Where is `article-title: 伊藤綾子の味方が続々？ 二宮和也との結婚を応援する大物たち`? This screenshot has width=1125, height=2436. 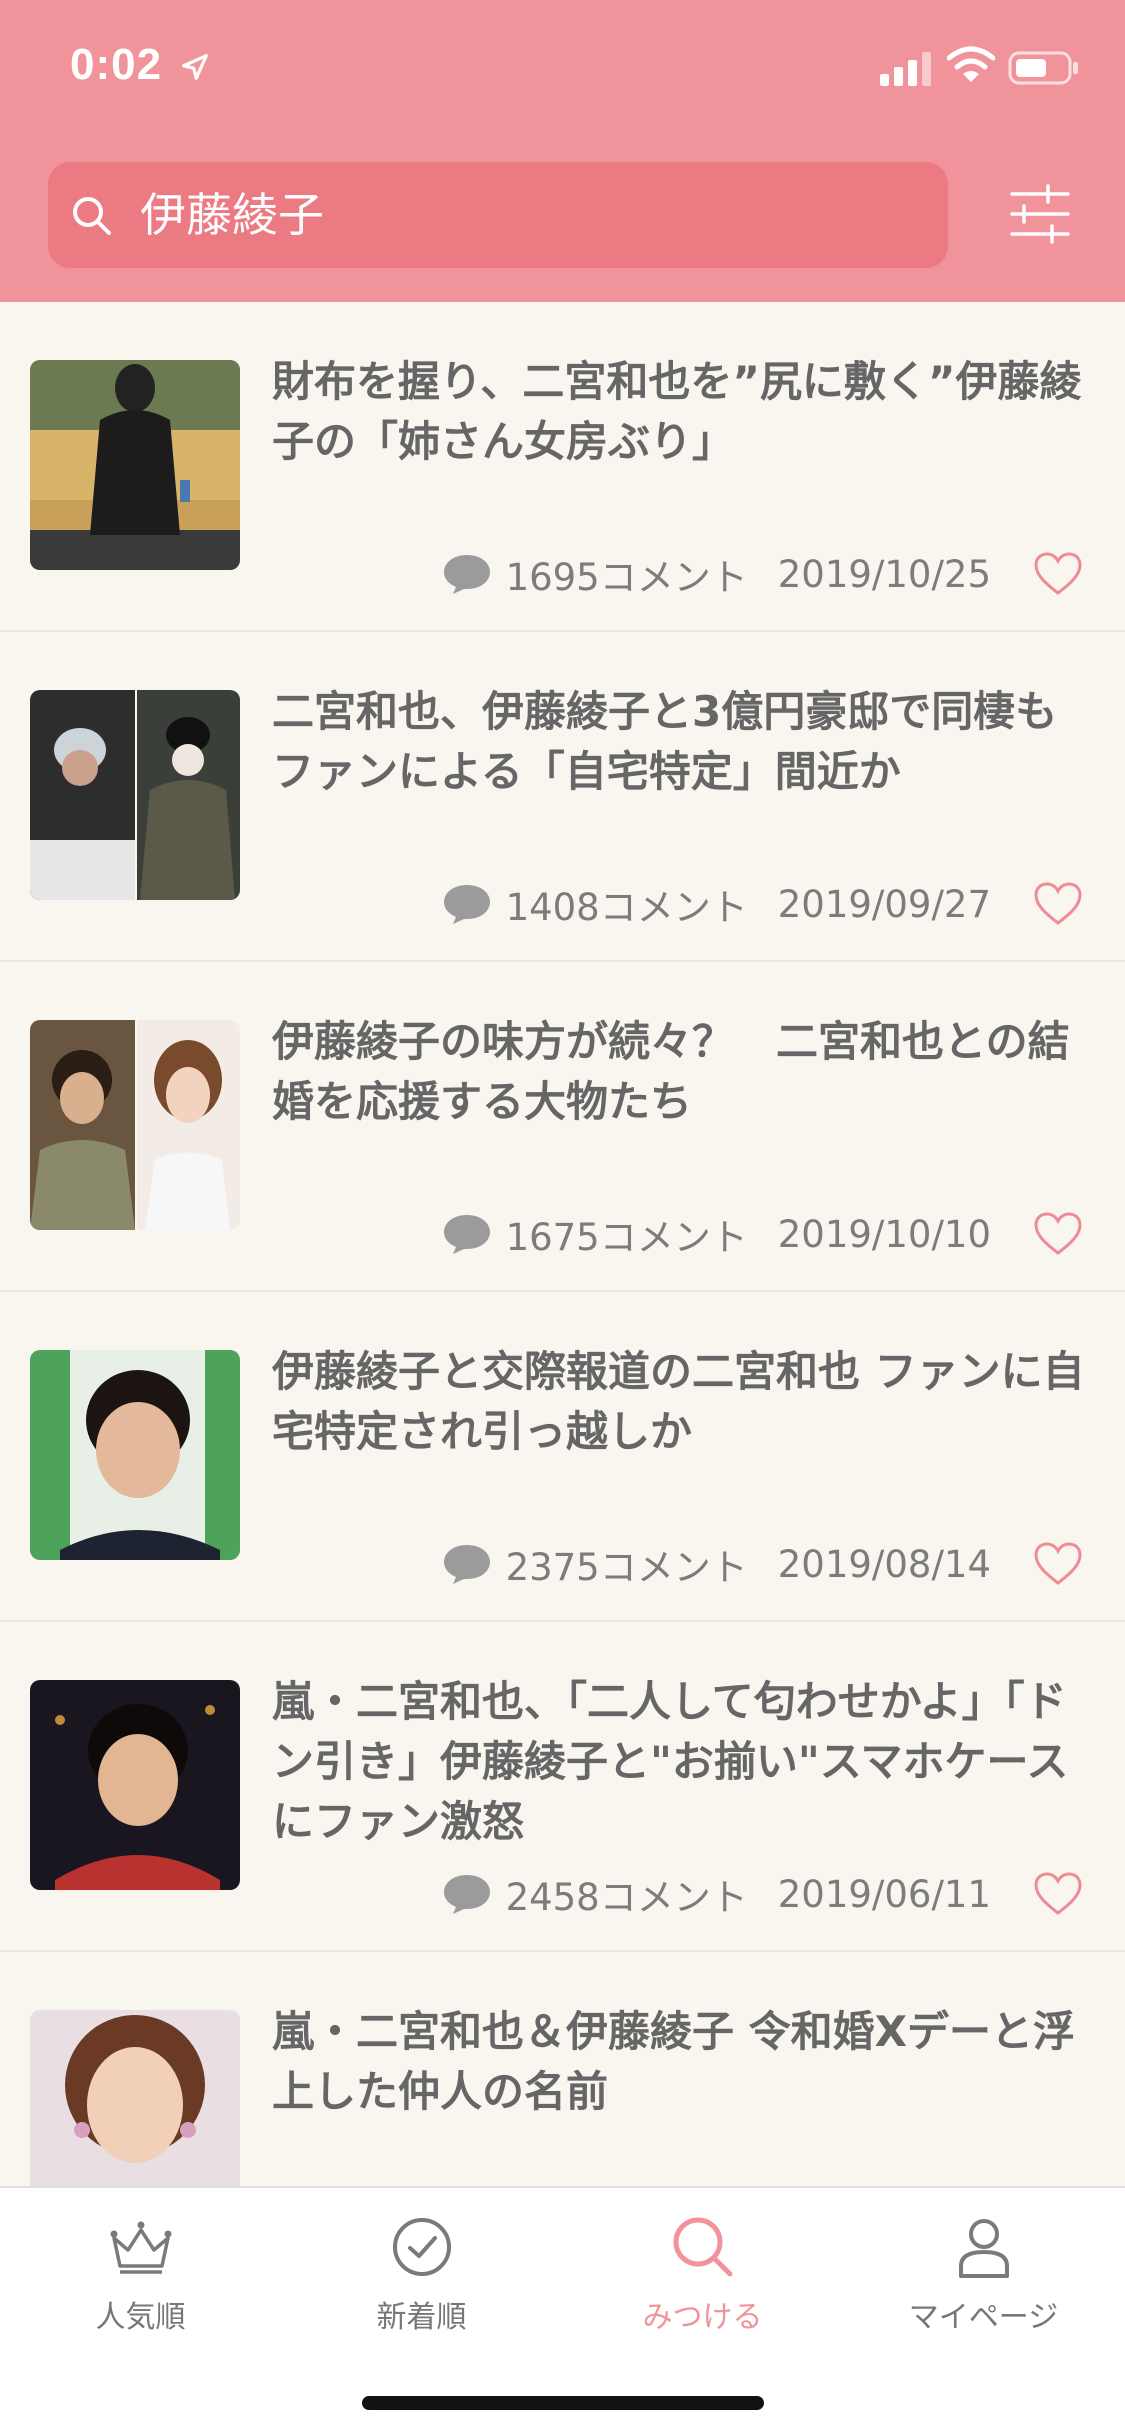 article-title: 伊藤綾子の味方が続々？ 二宮和也との結婚を応援する大物たち is located at coordinates (682, 1072).